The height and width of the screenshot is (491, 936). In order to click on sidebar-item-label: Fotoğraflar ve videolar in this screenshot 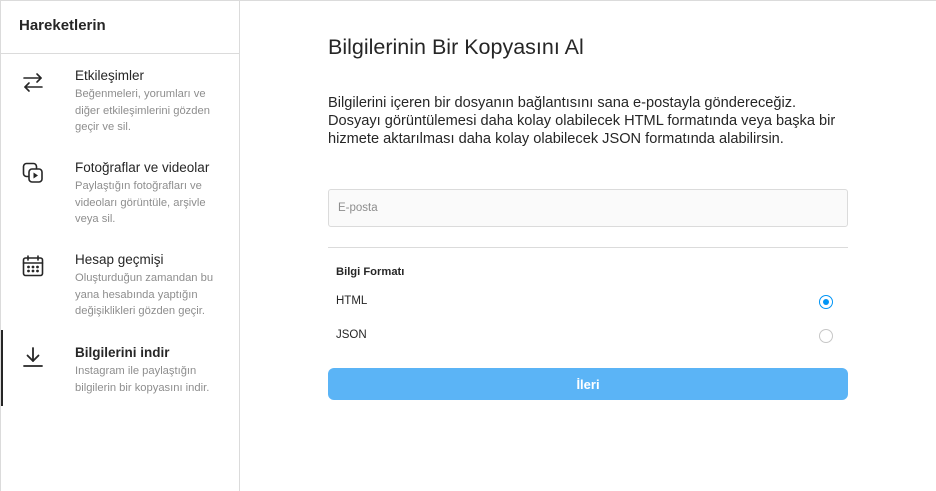, I will do `click(142, 167)`.